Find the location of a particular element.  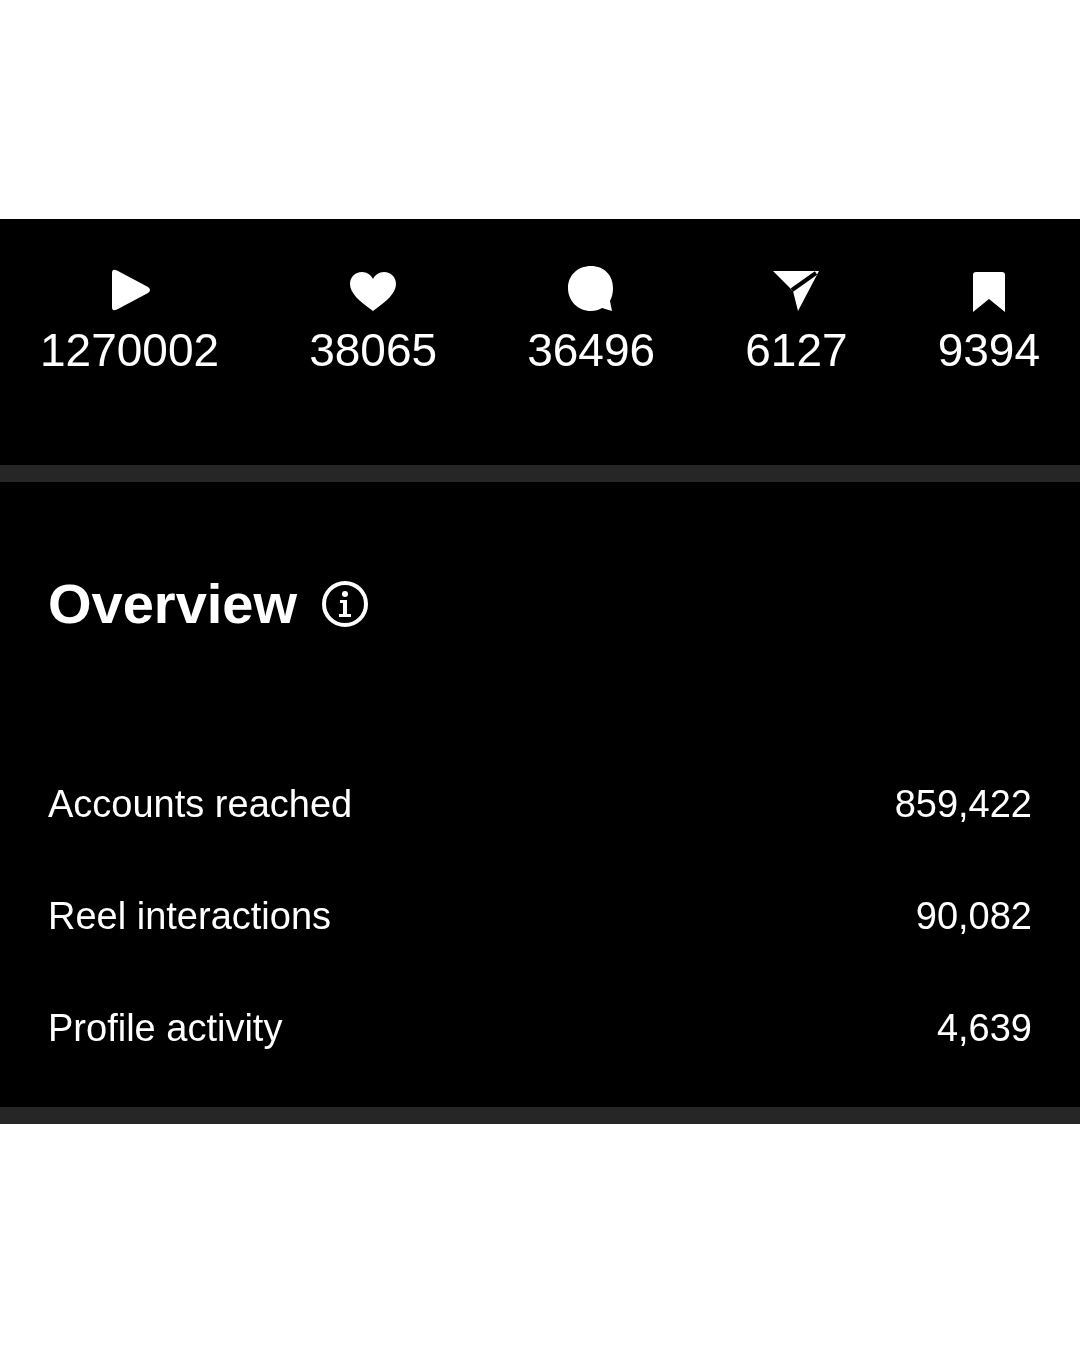

metric-value: 859,422 is located at coordinates (963, 804).